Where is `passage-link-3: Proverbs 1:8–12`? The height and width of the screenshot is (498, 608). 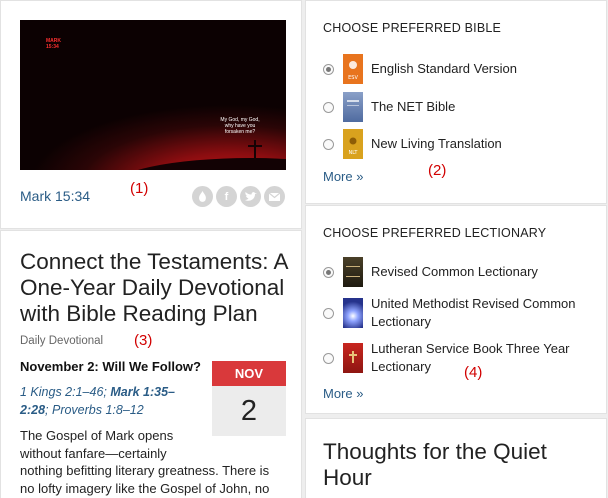
passage-link-3: Proverbs 1:8–12 is located at coordinates (98, 410).